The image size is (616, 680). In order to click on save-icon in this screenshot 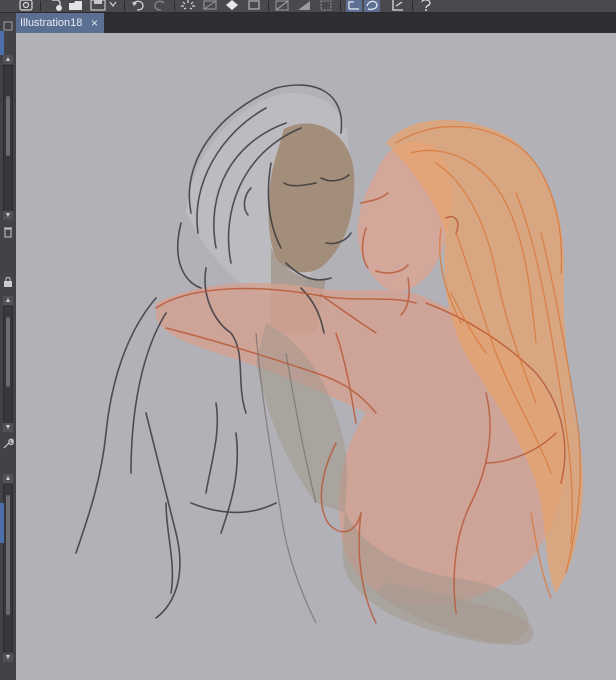, I will do `click(98, 6)`.